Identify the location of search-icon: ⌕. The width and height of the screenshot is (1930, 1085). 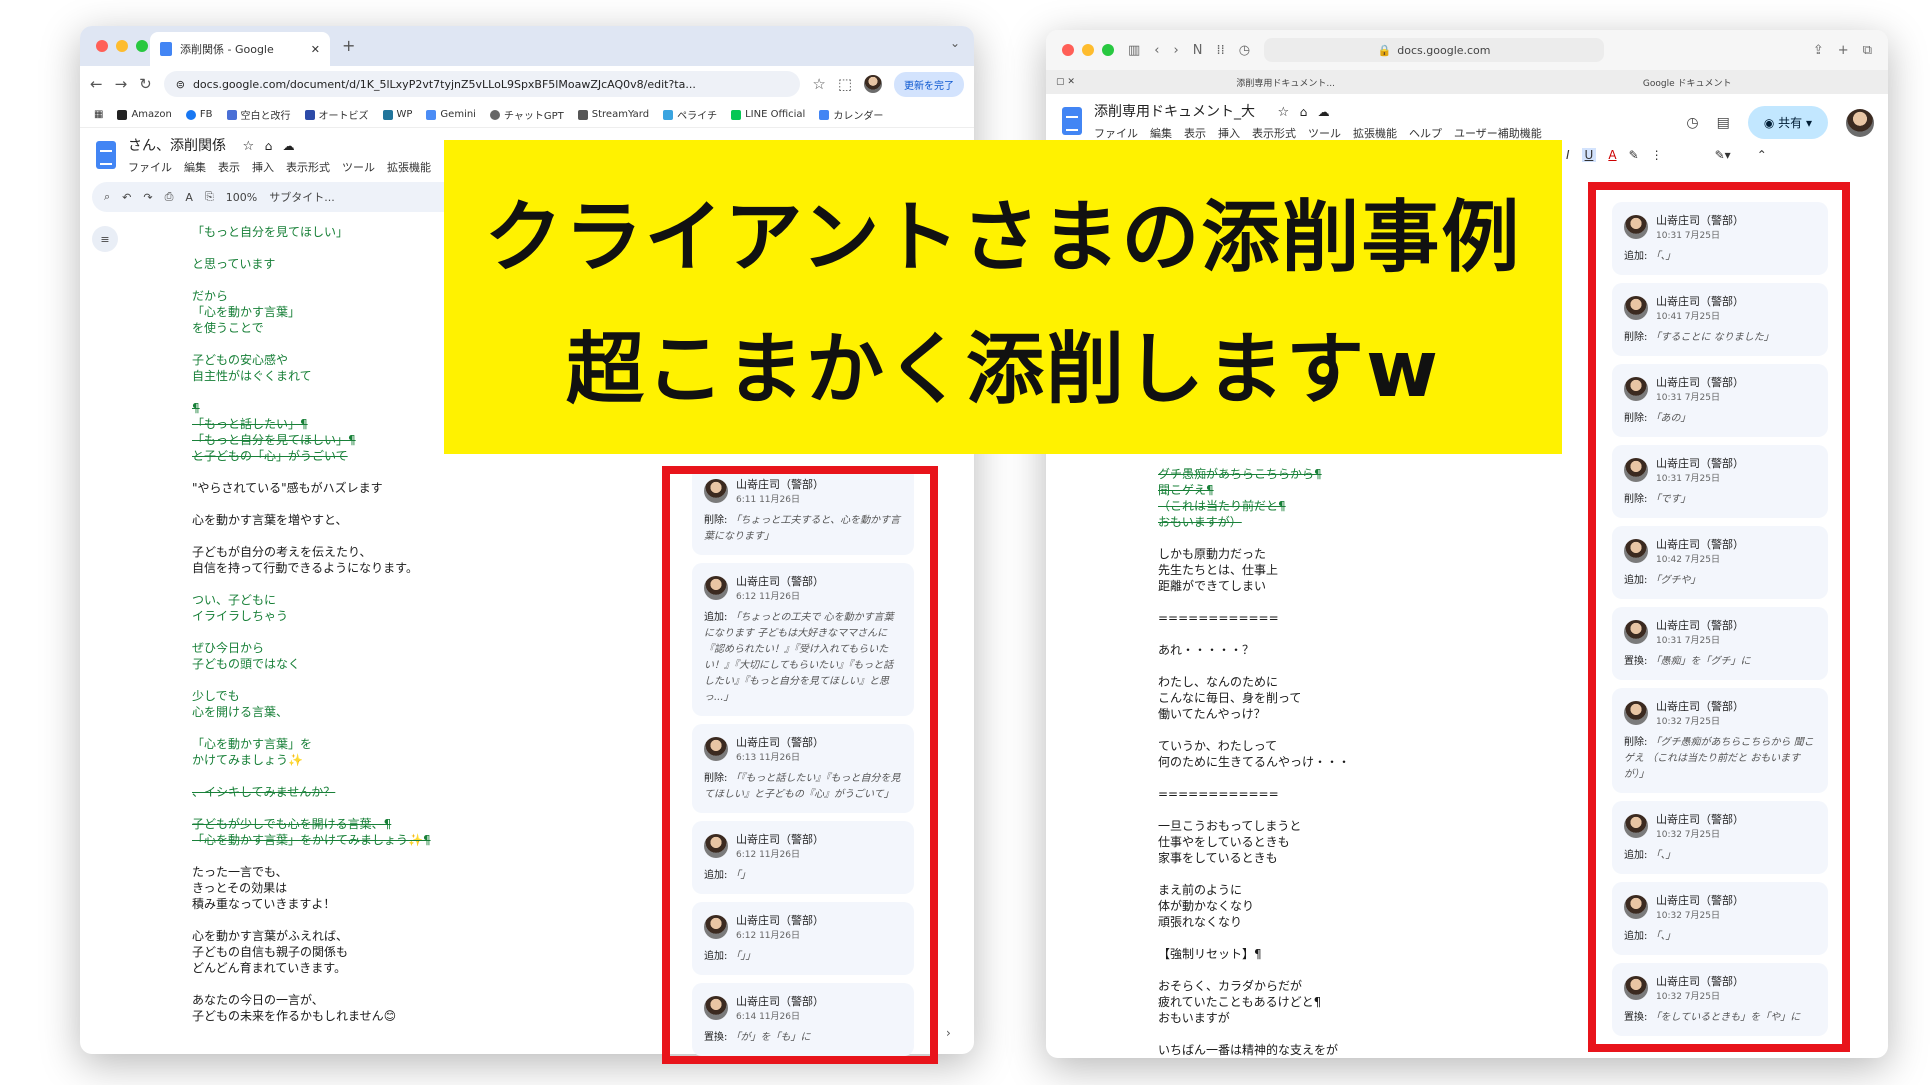
(107, 197).